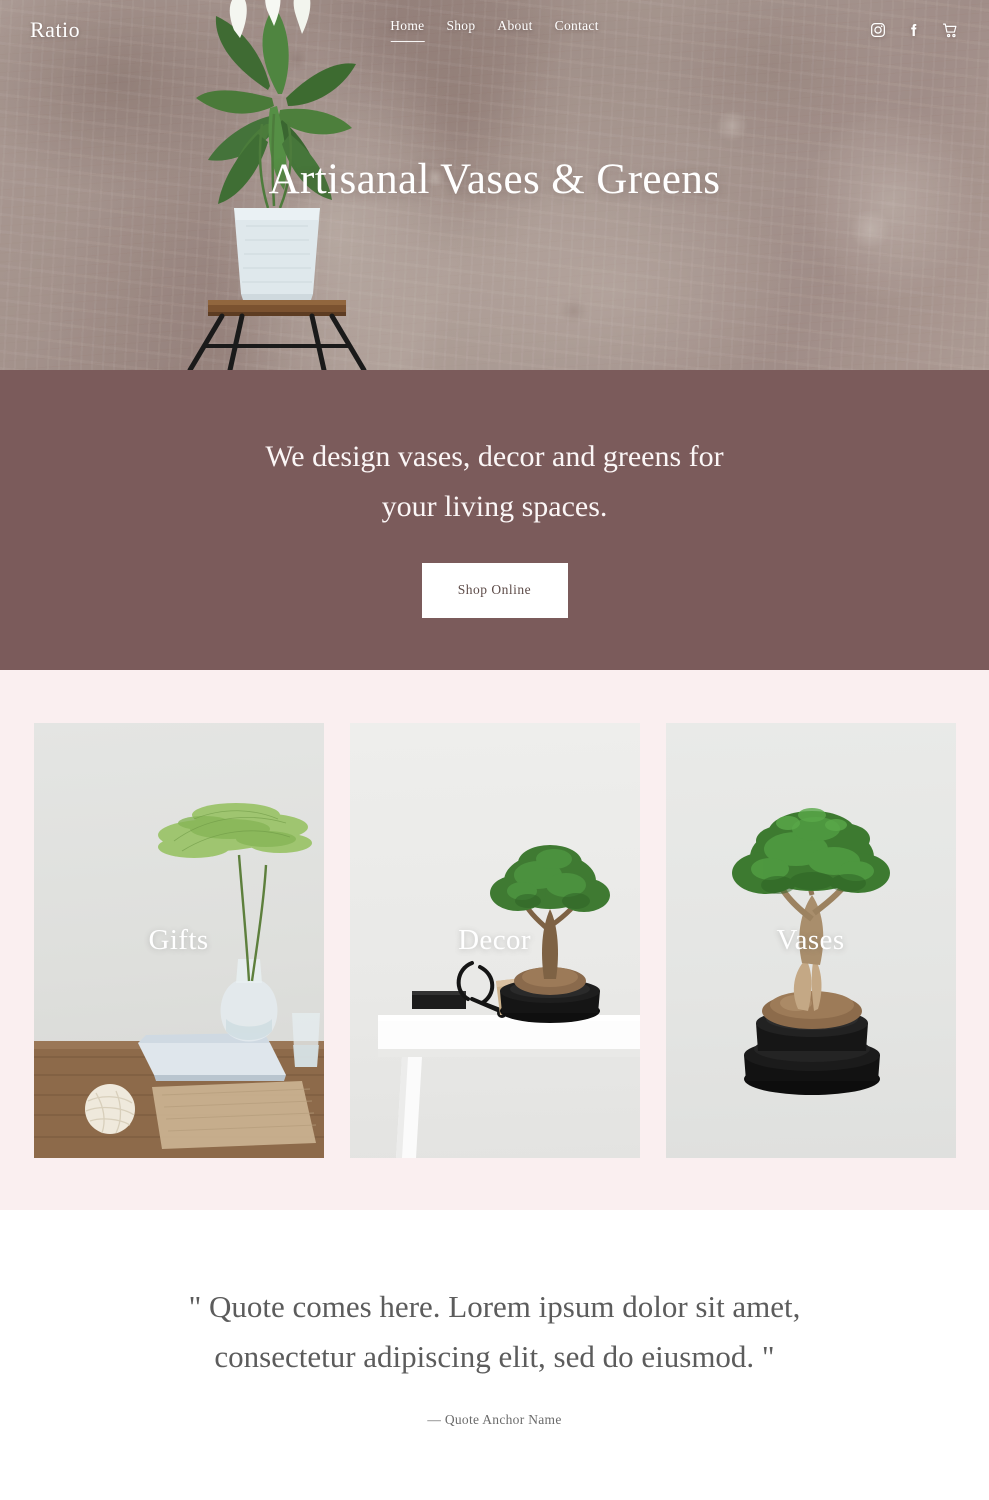 This screenshot has height=1500, width=989. What do you see at coordinates (460, 29) in the screenshot?
I see `nav-item-shop: Shop` at bounding box center [460, 29].